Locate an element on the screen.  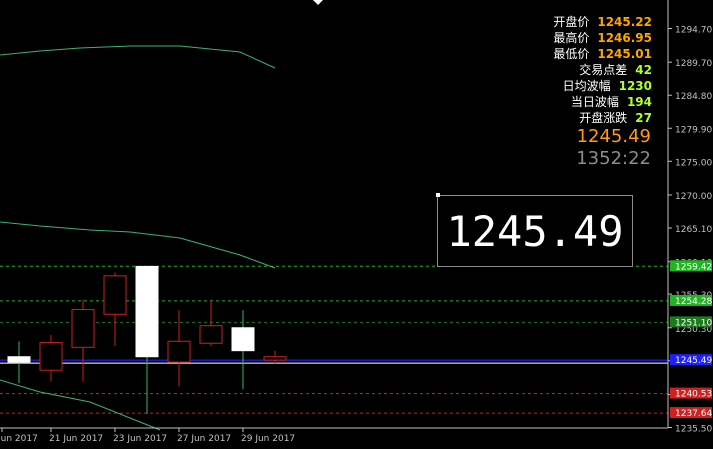
current-price: 1245.49 is located at coordinates (613, 136).